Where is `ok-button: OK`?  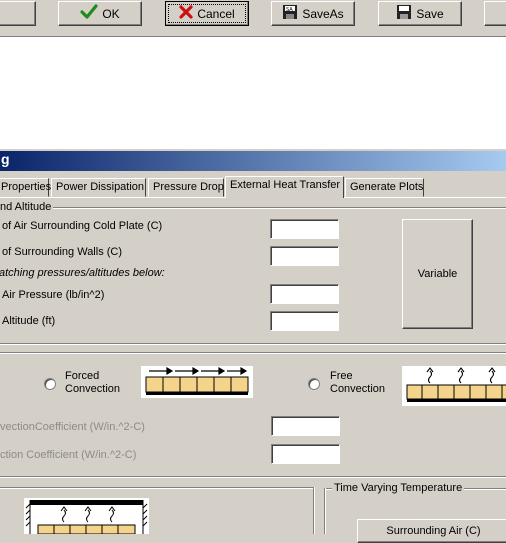 ok-button: OK is located at coordinates (100, 13).